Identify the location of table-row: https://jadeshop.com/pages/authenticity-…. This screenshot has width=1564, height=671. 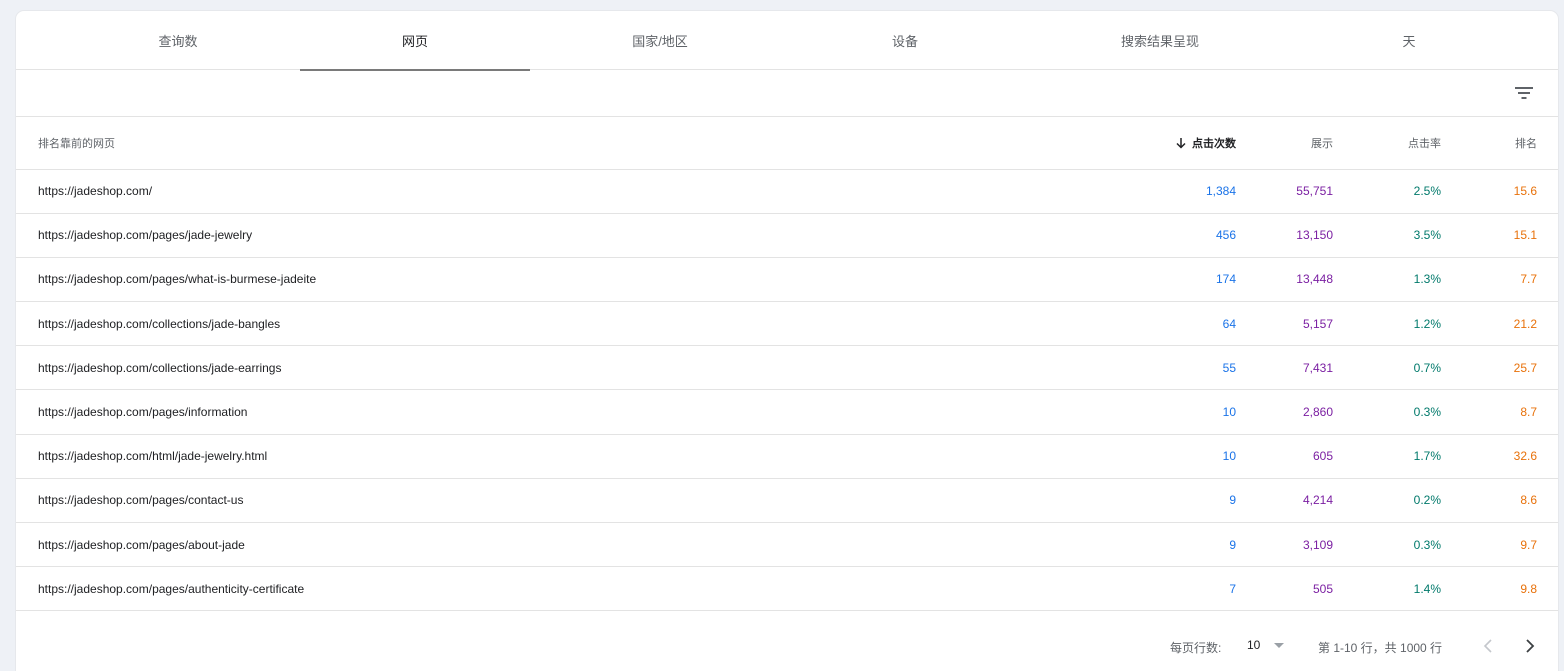
(787, 589).